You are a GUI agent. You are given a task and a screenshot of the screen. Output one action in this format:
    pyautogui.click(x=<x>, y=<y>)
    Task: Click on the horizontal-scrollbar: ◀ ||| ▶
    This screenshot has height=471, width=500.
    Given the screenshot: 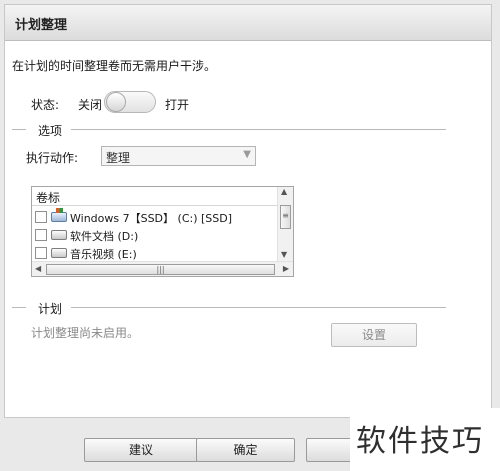 What is the action you would take?
    pyautogui.click(x=162, y=268)
    